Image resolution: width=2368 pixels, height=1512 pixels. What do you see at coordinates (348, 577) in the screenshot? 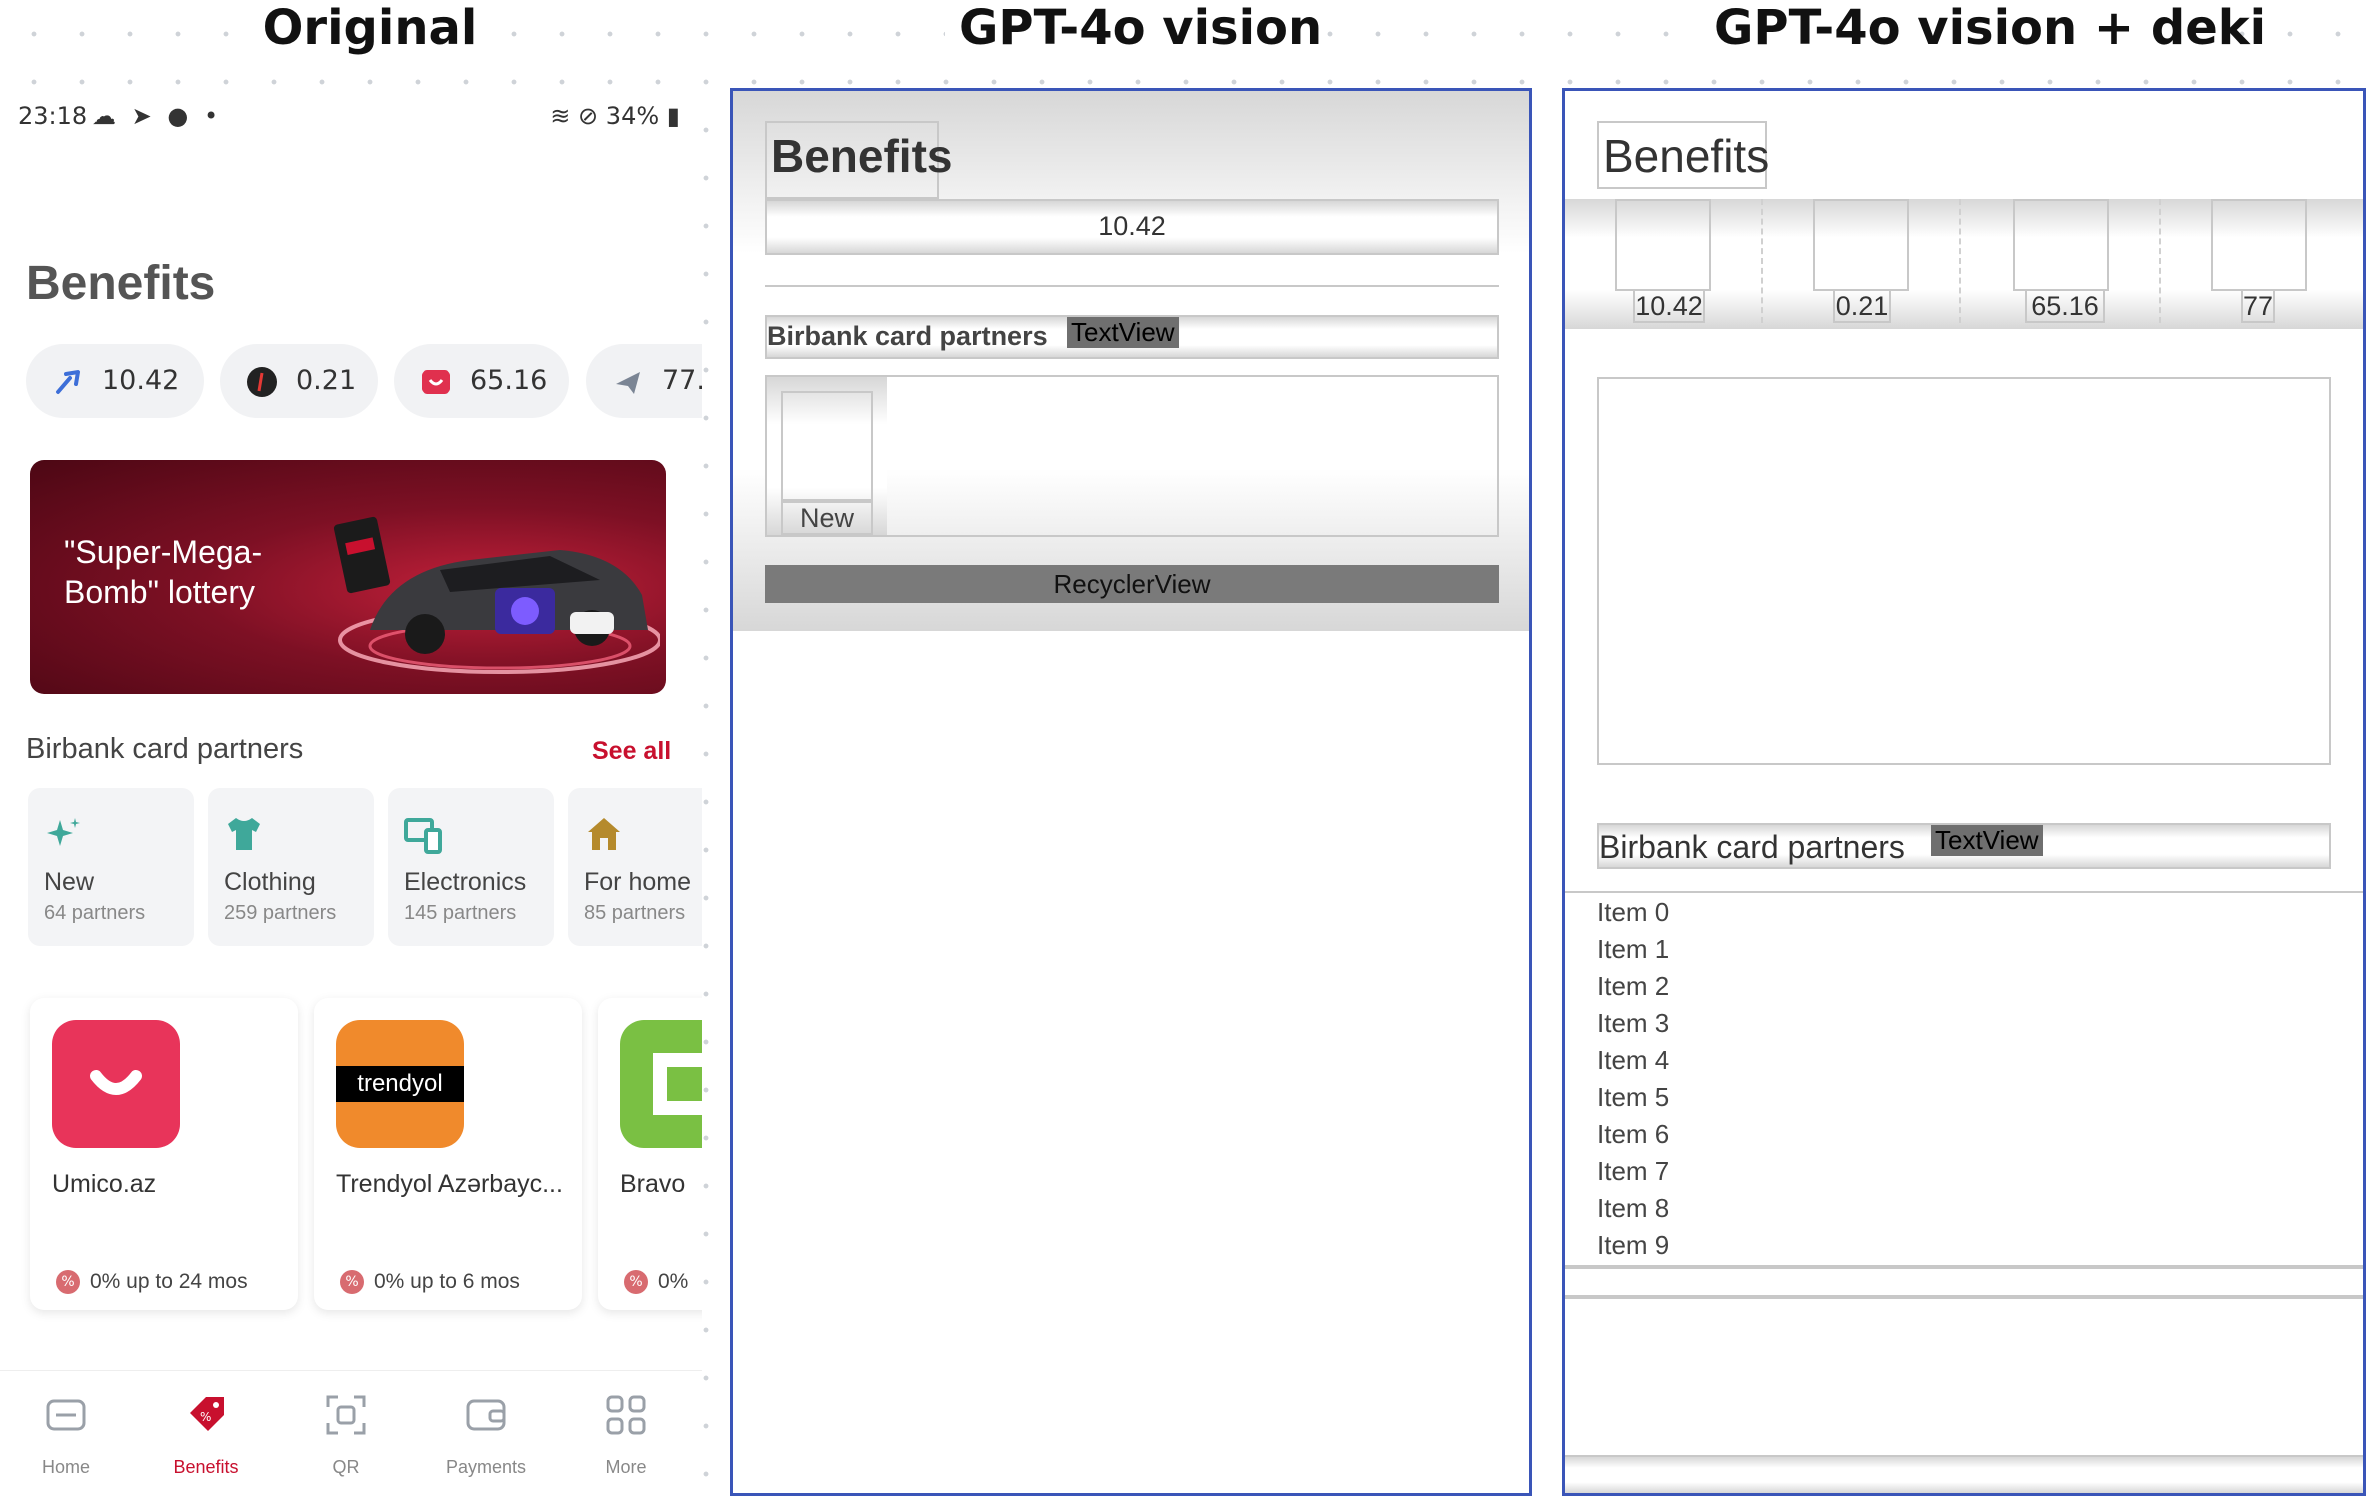
I see `promo-banner: "Super-Mega-Bomb" lottery` at bounding box center [348, 577].